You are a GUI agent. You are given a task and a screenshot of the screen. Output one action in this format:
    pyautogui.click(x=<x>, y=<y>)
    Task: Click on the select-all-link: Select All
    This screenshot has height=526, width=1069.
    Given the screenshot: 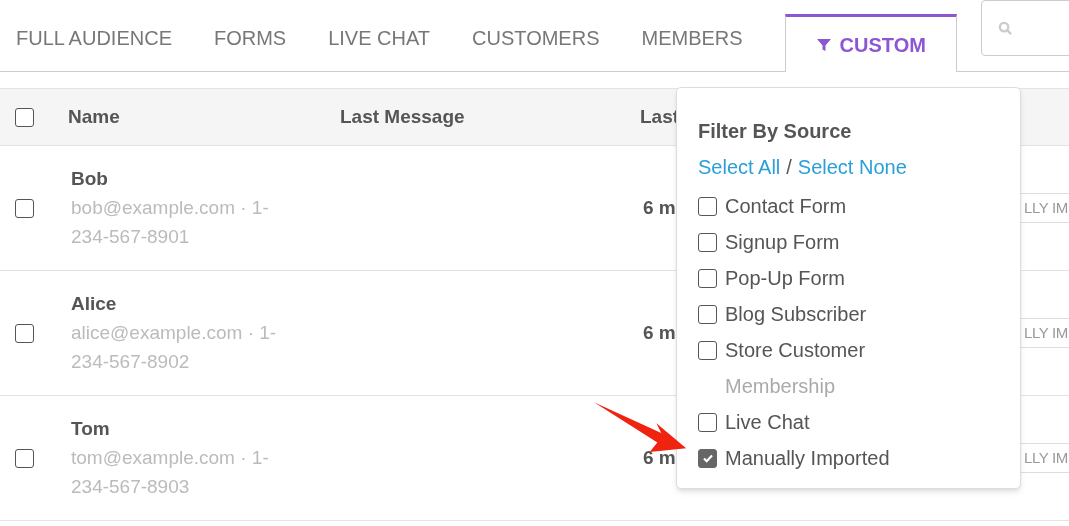 What is the action you would take?
    pyautogui.click(x=739, y=167)
    